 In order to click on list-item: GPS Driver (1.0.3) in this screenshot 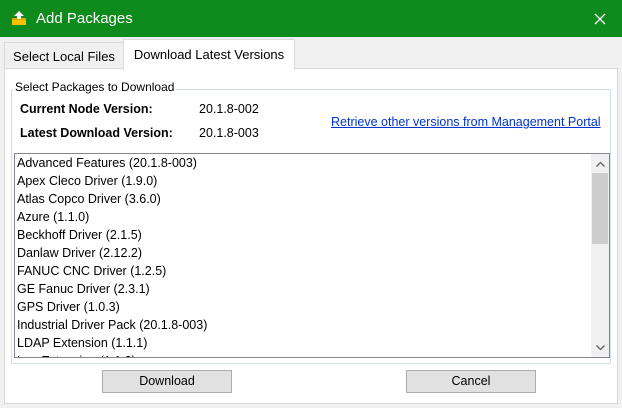, I will do `click(299, 307)`.